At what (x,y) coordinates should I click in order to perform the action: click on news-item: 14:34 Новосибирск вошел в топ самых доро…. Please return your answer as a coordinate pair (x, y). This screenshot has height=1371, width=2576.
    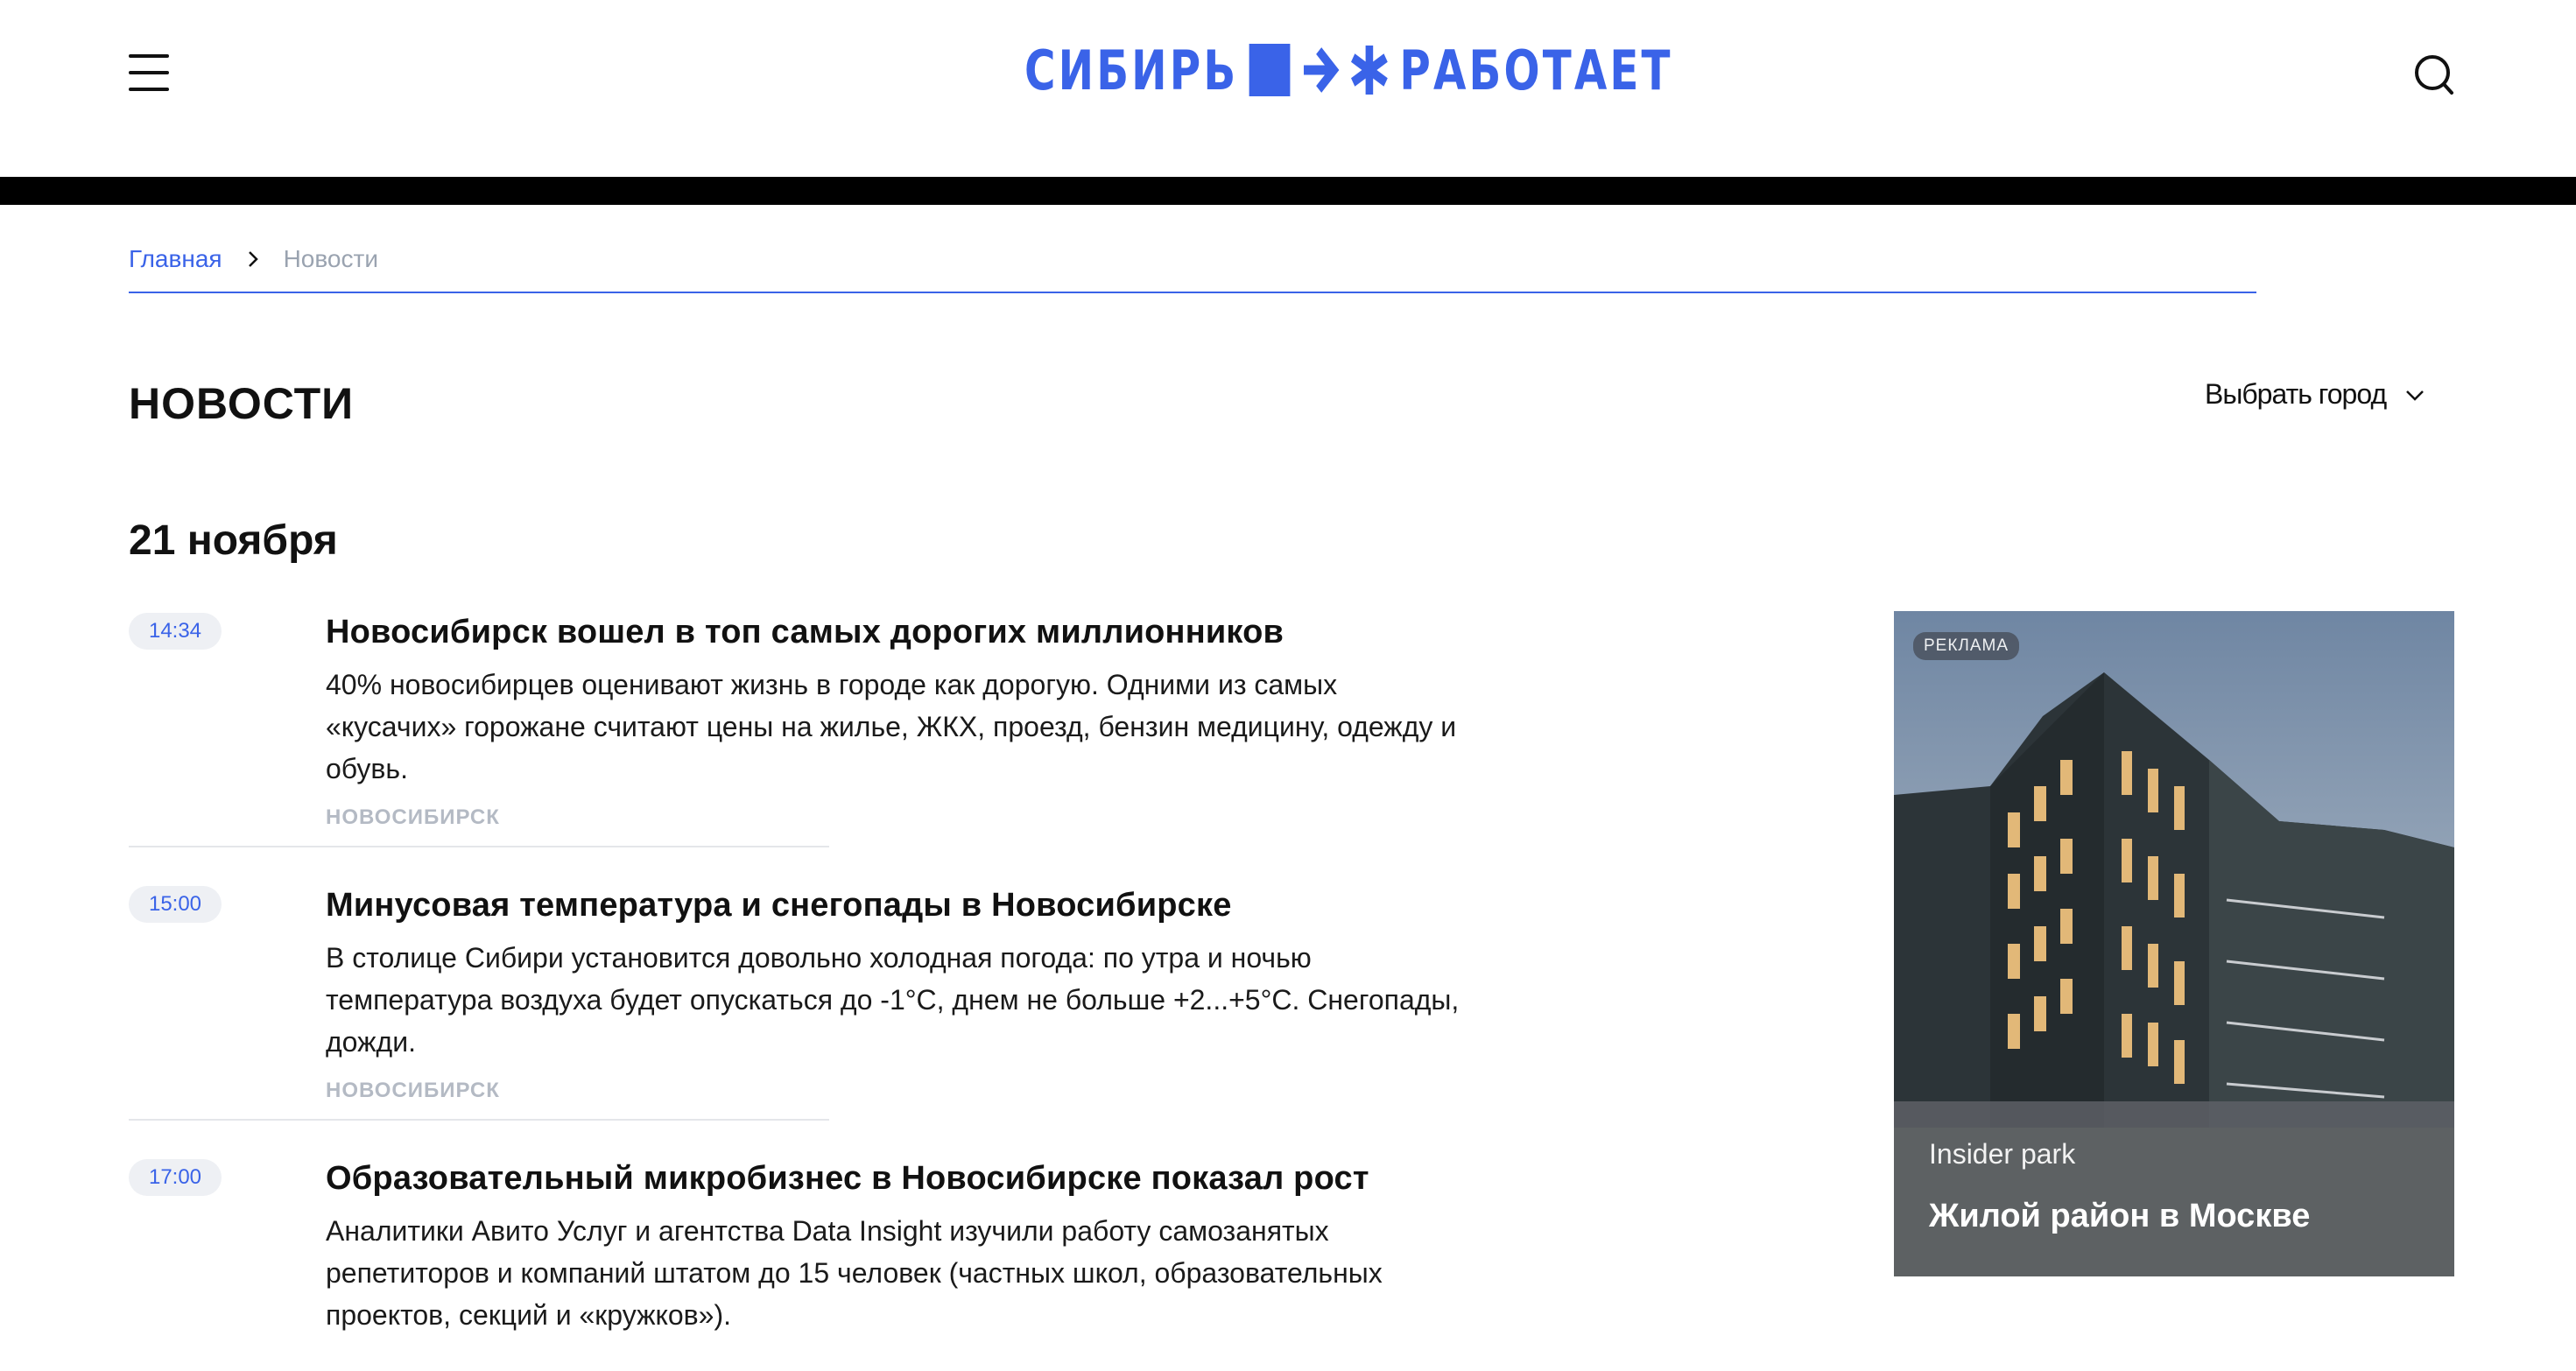
    Looking at the image, I should click on (812, 728).